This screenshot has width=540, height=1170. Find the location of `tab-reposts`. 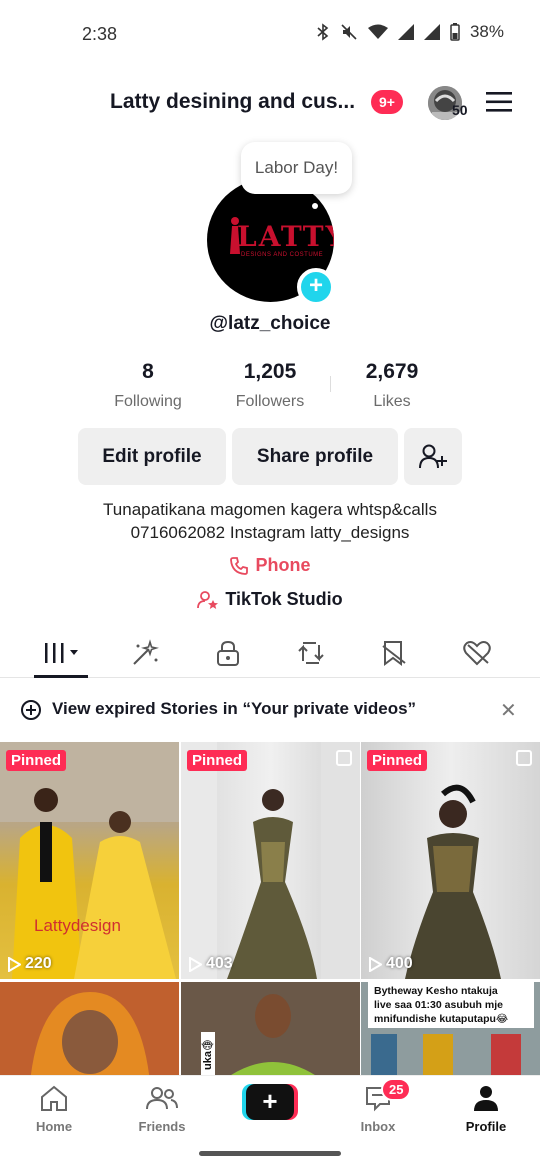

tab-reposts is located at coordinates (311, 653).